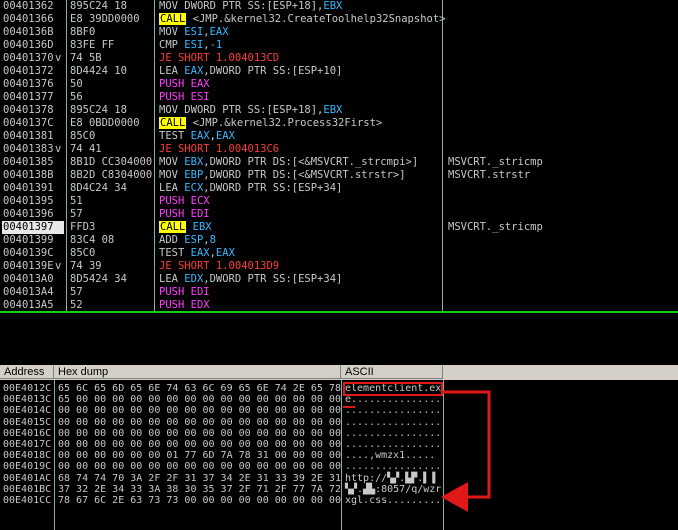 The image size is (678, 530). What do you see at coordinates (197, 372) in the screenshot?
I see `header-hex-dump: Hex dump` at bounding box center [197, 372].